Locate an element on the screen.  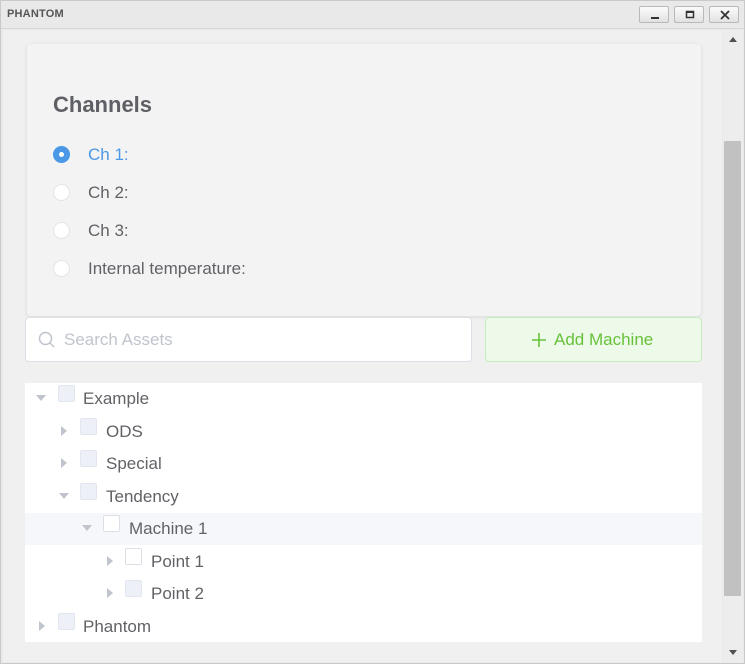
tree-node-special: Special is located at coordinates (363, 464).